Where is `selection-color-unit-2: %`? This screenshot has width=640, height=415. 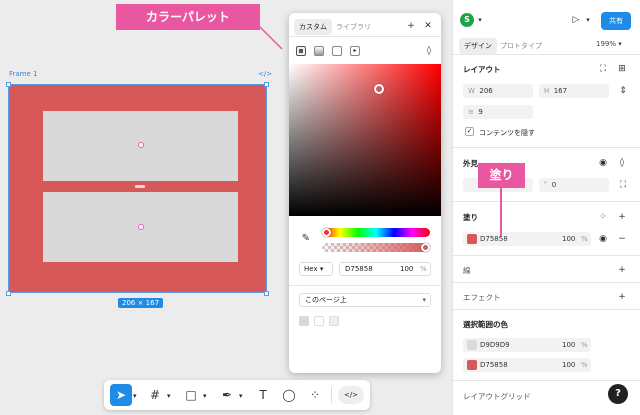 selection-color-unit-2: % is located at coordinates (584, 365).